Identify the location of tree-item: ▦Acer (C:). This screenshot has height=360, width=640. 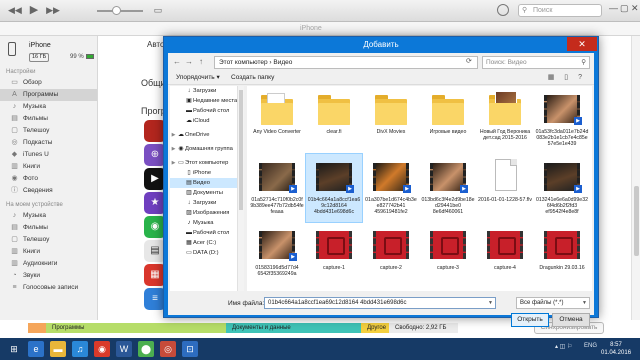
(203, 243).